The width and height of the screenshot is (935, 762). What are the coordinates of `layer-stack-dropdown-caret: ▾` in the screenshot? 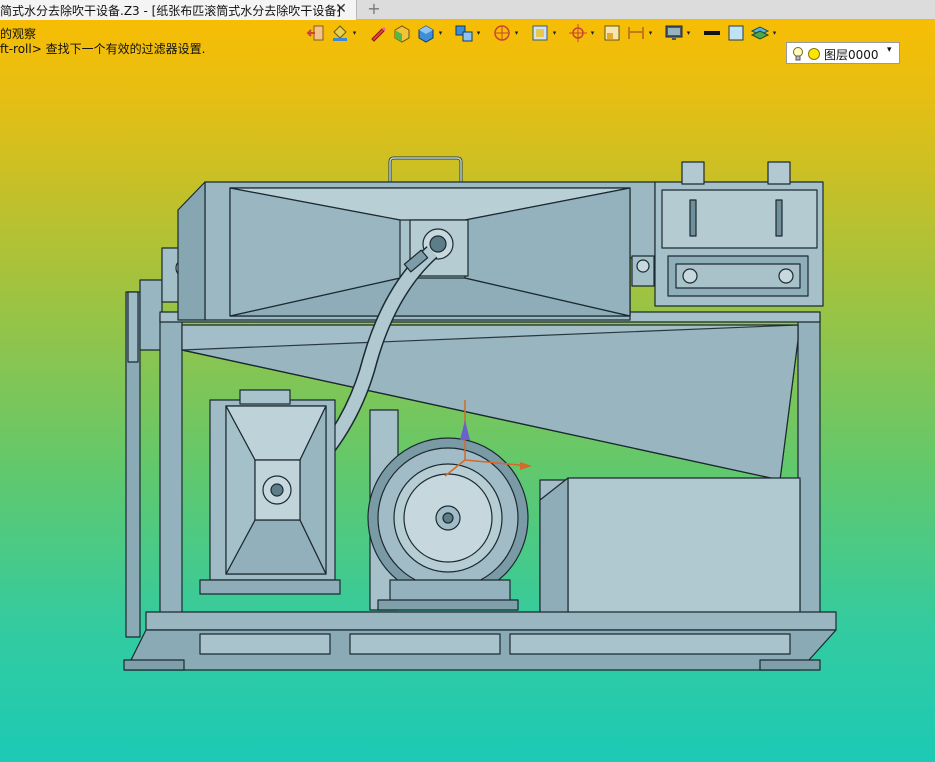 It's located at (774, 33).